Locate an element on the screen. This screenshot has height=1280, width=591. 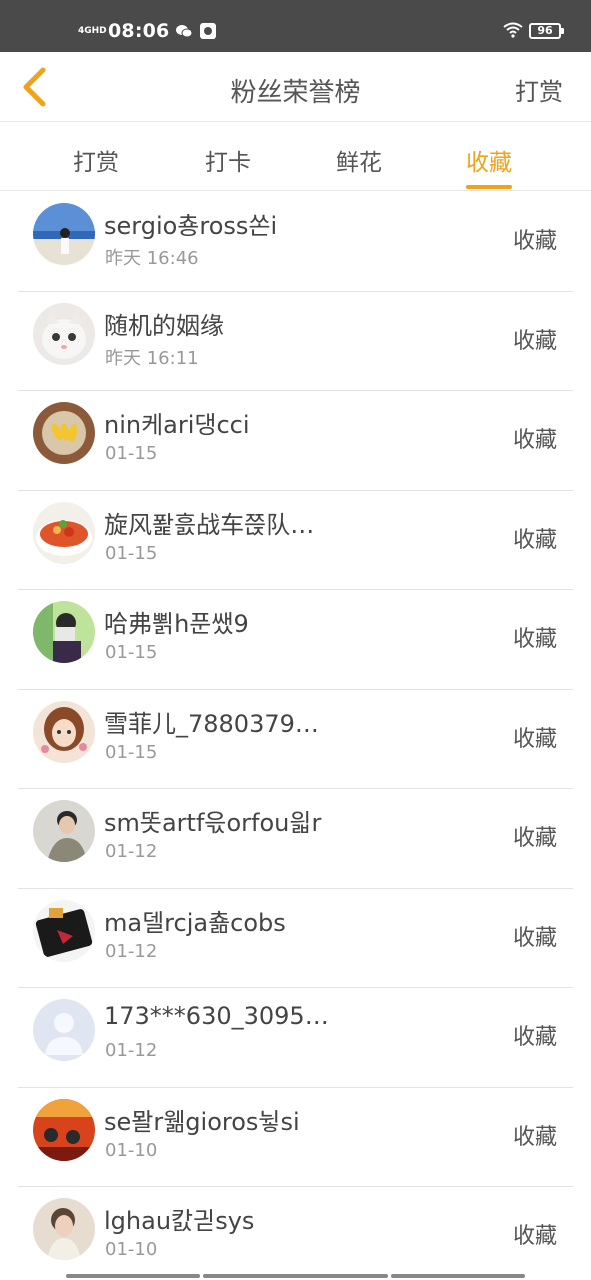
battery-icon: 96 is located at coordinates (546, 31).